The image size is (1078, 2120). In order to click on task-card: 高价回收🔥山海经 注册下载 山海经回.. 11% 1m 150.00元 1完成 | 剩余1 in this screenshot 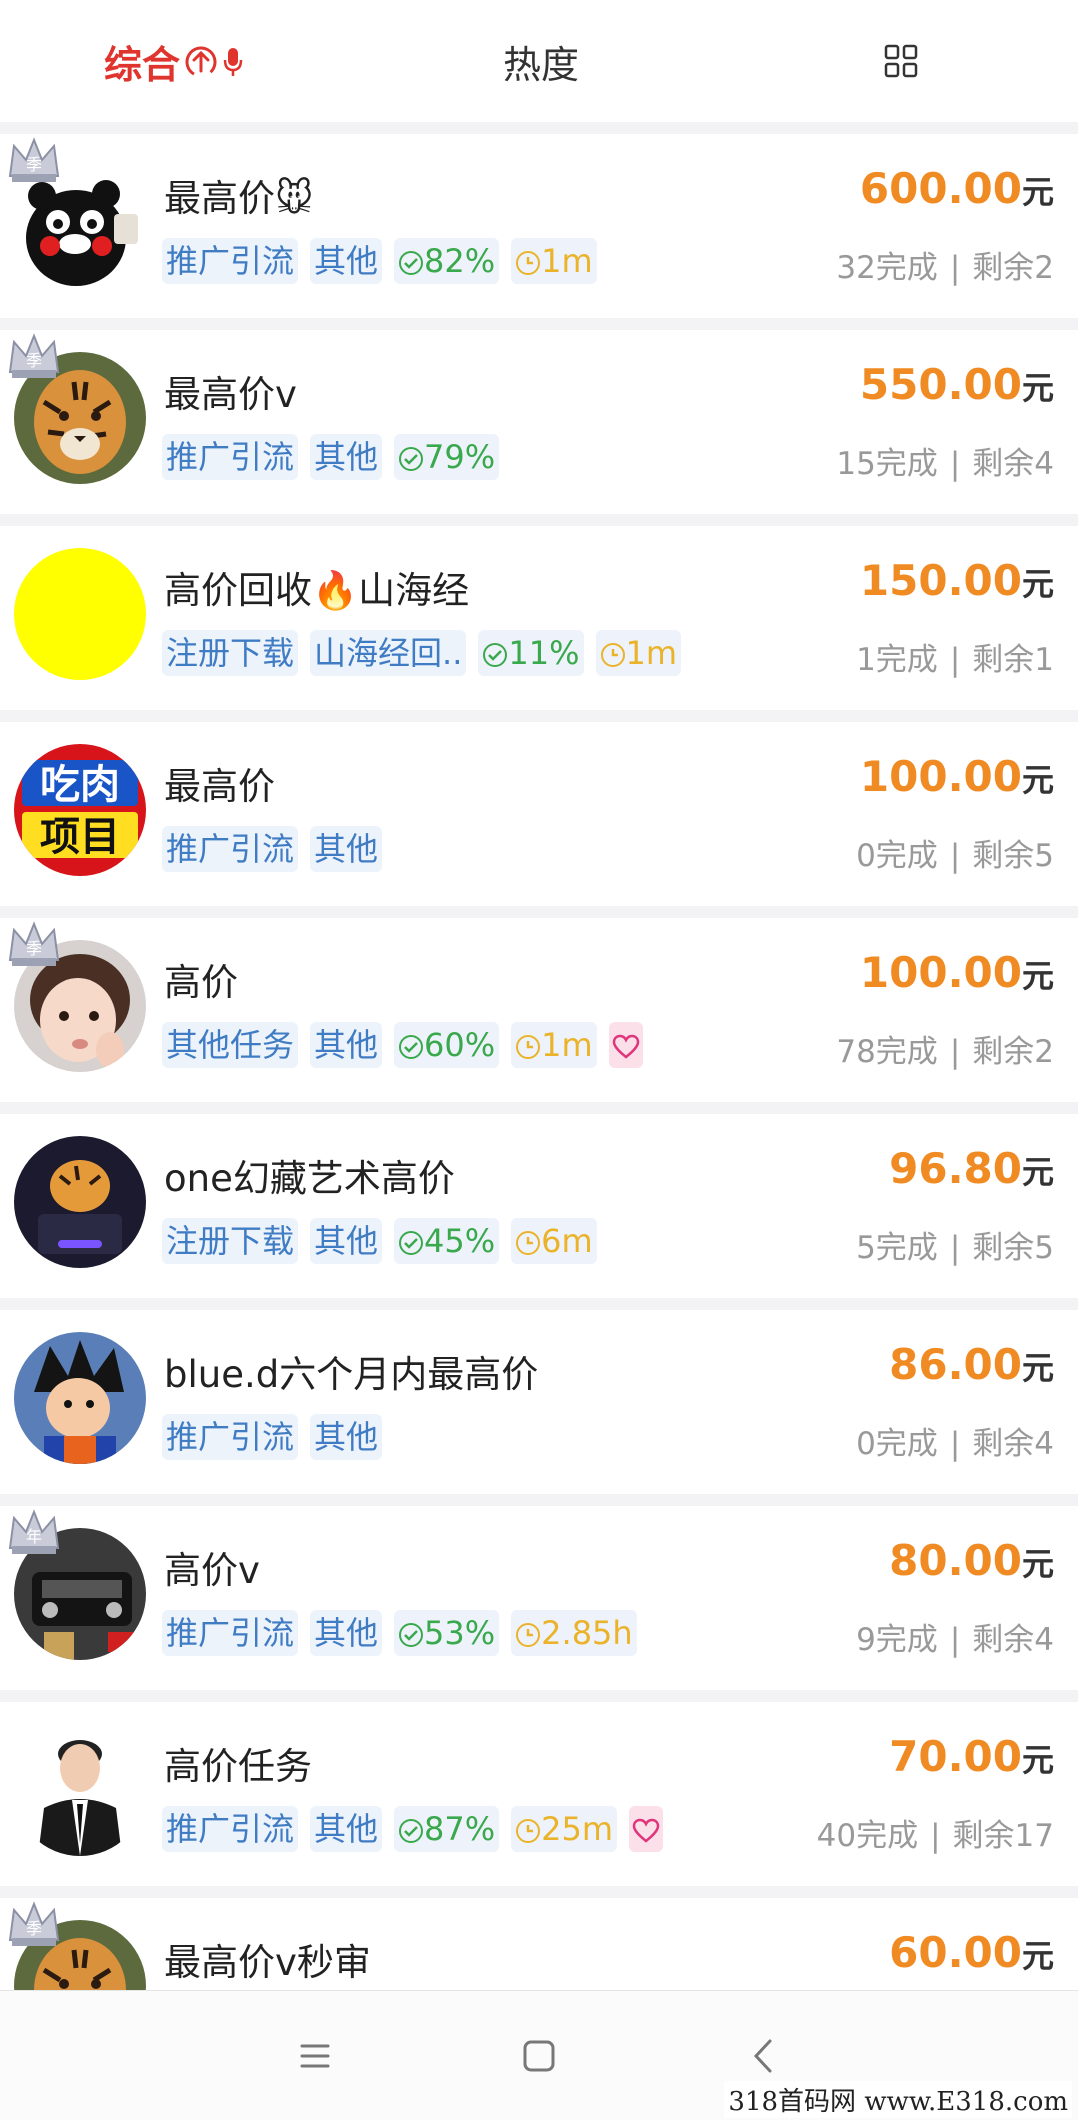, I will do `click(539, 618)`.